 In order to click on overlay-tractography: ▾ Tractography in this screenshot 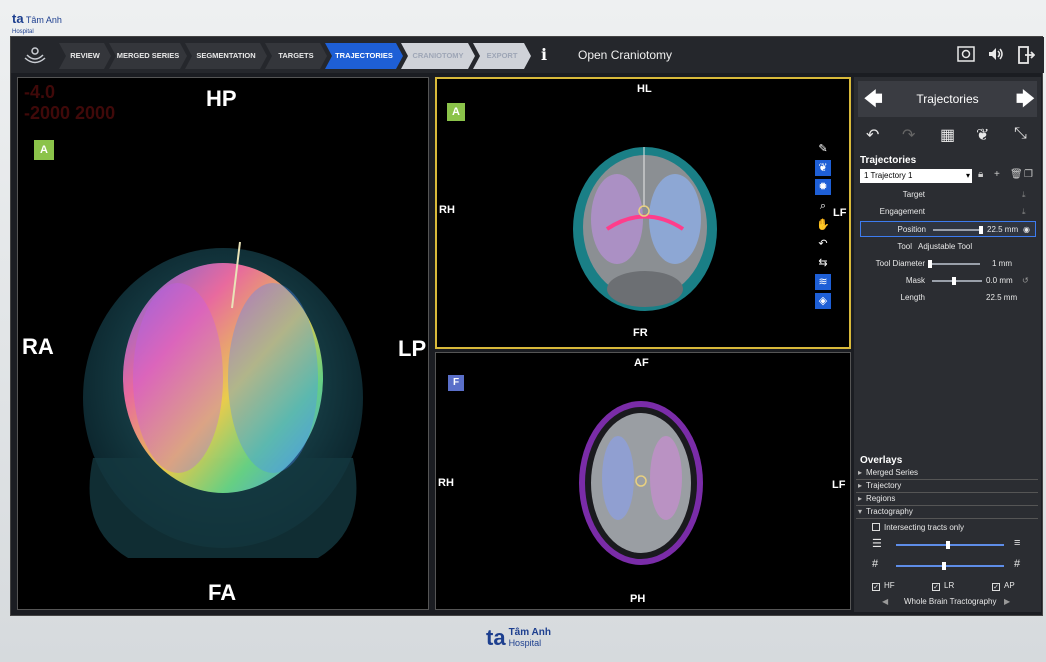, I will do `click(947, 513)`.